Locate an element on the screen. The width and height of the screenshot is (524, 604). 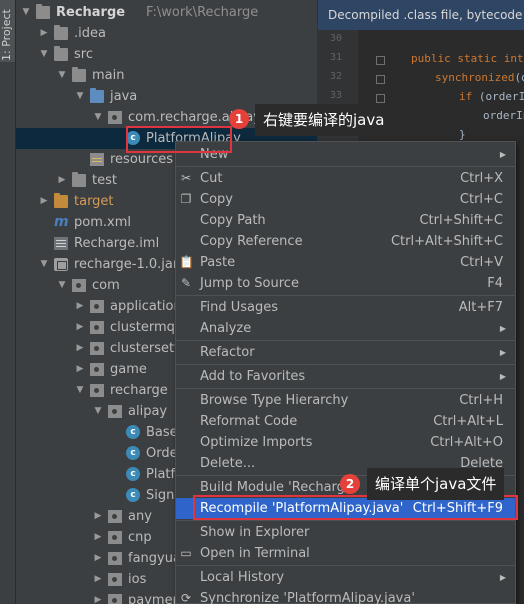
tree-row-label: pom.xml is located at coordinates (102, 222).